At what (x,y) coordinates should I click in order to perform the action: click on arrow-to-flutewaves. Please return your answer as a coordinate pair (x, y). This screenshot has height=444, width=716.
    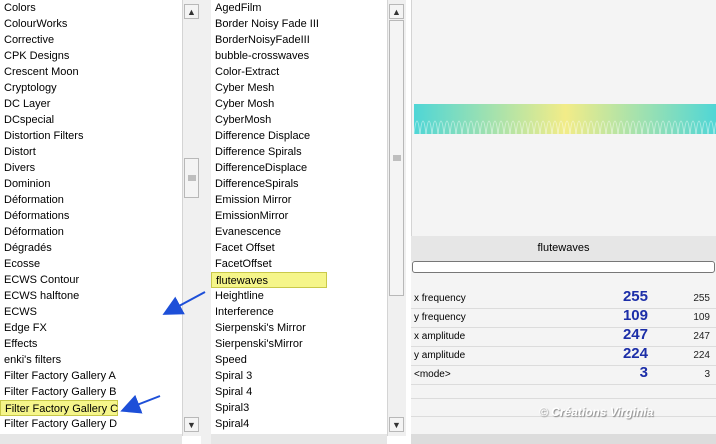
    Looking at the image, I should click on (184, 303).